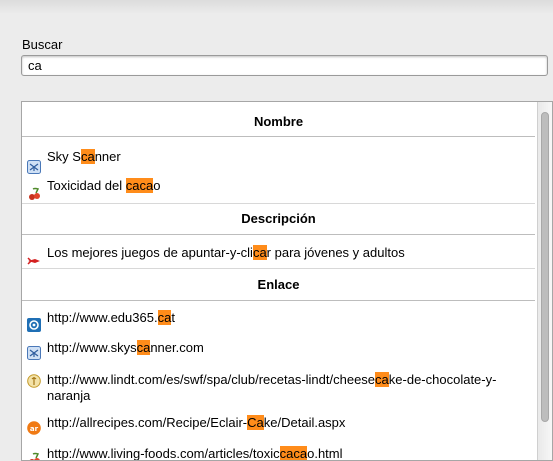  I want to click on result-text-pre: http://www.edu365., so click(102, 317).